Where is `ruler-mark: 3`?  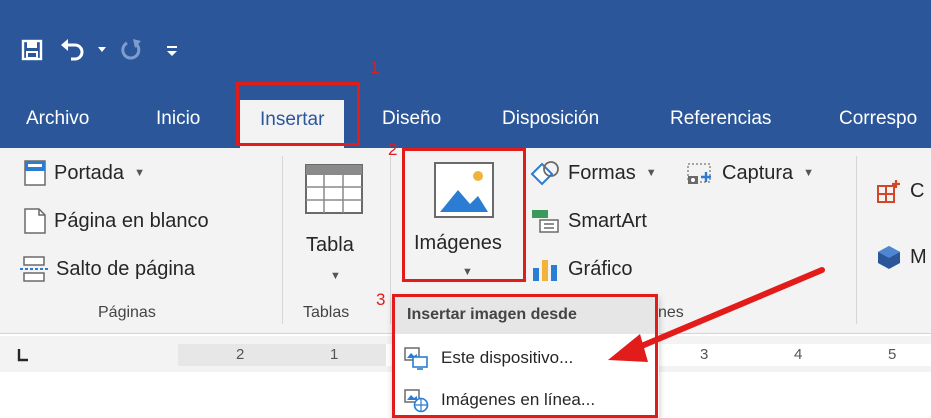 ruler-mark: 3 is located at coordinates (704, 354).